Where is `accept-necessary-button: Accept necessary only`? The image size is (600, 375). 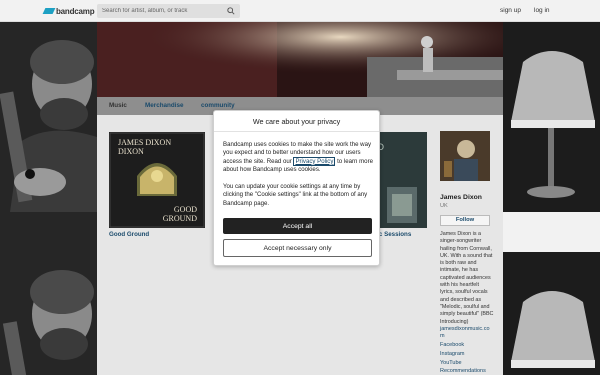 accept-necessary-button: Accept necessary only is located at coordinates (297, 248).